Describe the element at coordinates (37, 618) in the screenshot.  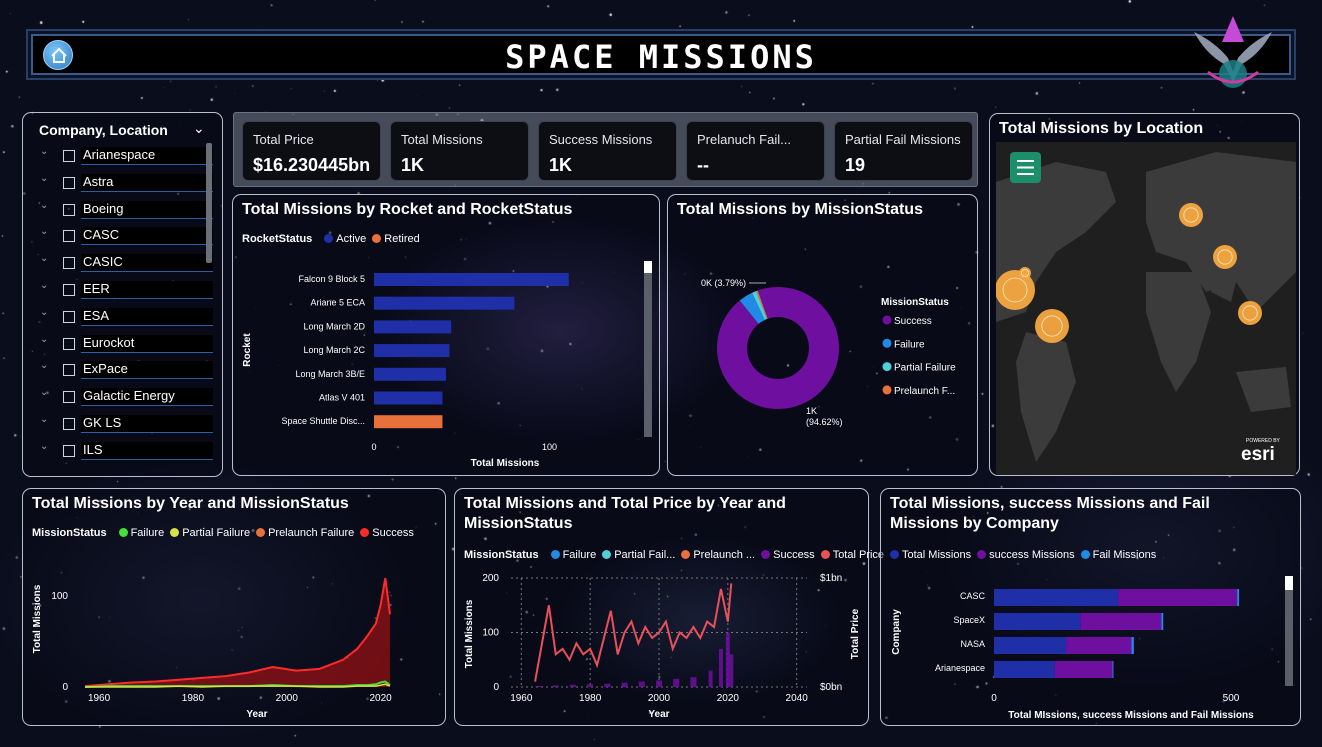
I see `y-axis-label: Total Missions` at that location.